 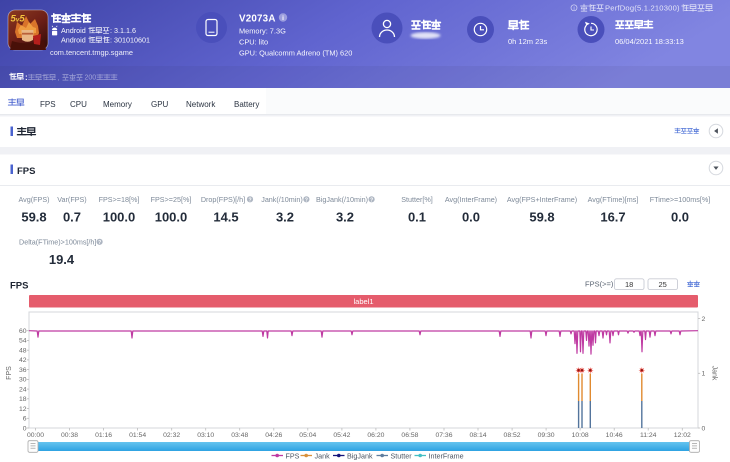 I want to click on svg-text: 14.5, so click(x=225, y=217).